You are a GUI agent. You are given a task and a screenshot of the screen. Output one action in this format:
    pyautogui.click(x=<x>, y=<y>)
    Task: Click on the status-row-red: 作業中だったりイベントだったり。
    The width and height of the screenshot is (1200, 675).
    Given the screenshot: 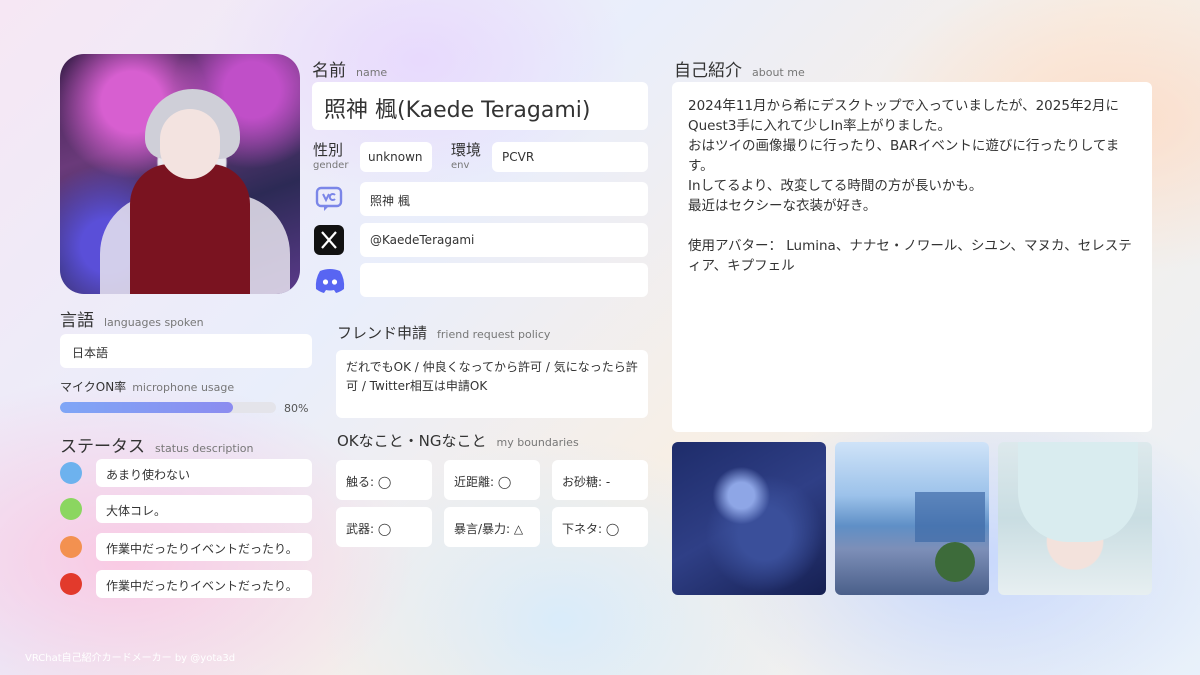 What is the action you would take?
    pyautogui.click(x=186, y=585)
    